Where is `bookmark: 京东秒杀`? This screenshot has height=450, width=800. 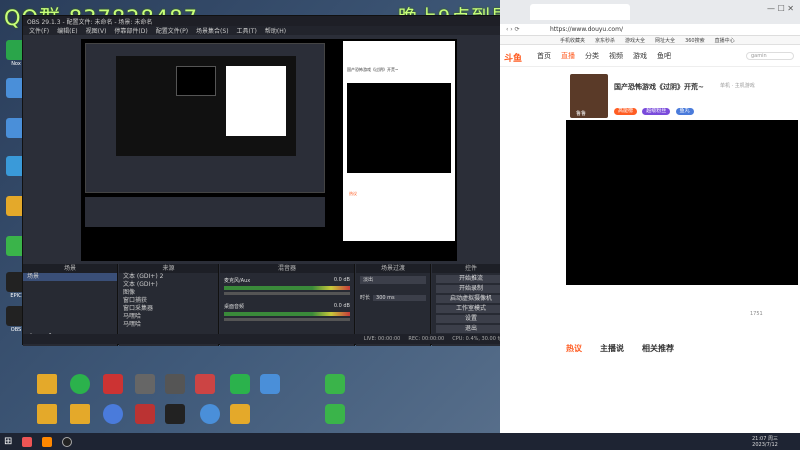
bookmark: 京东秒杀 is located at coordinates (605, 40).